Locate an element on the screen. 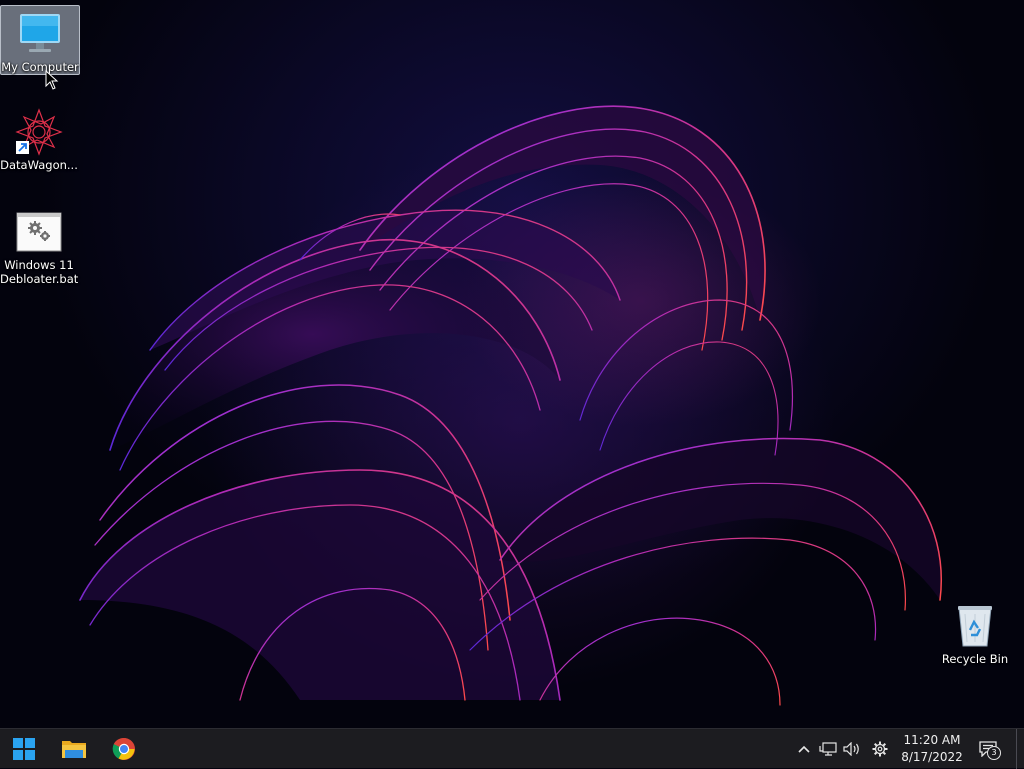  notification-count-badge: 3 is located at coordinates (994, 753).